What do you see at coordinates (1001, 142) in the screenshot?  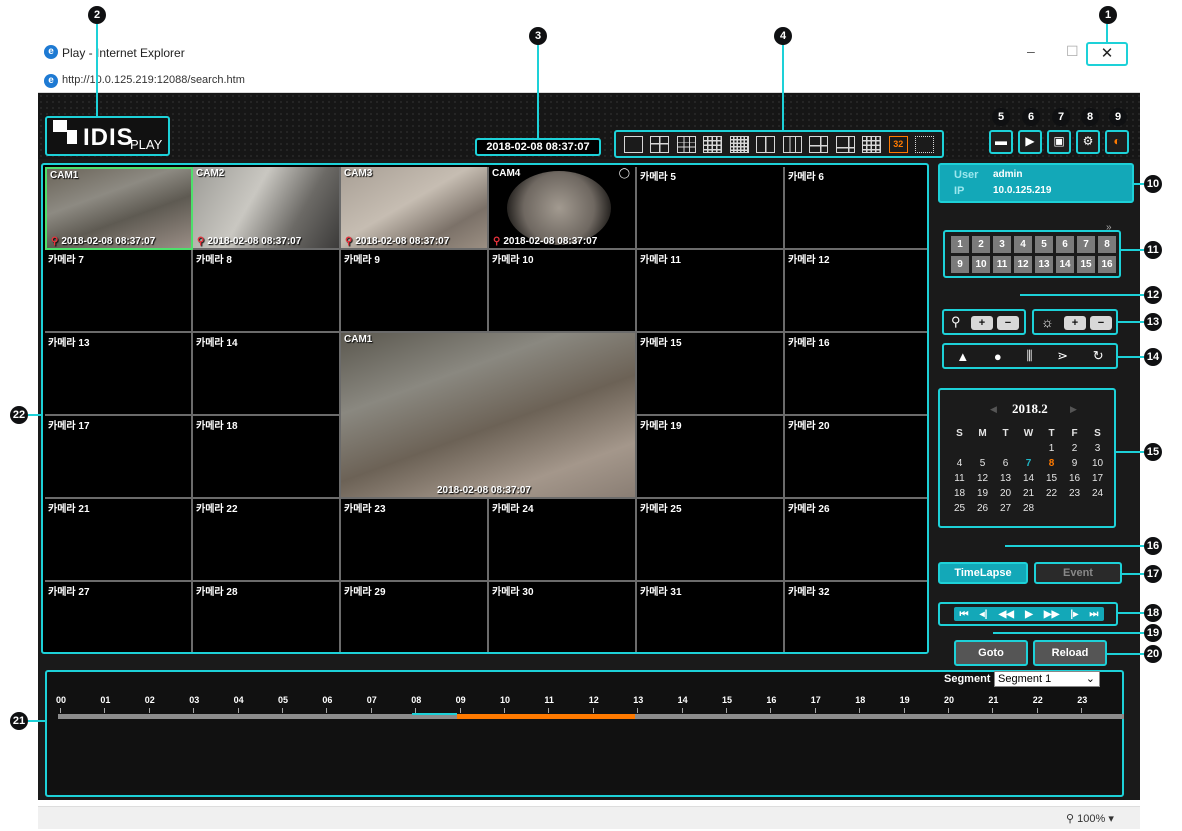 I see `export-button: ▬` at bounding box center [1001, 142].